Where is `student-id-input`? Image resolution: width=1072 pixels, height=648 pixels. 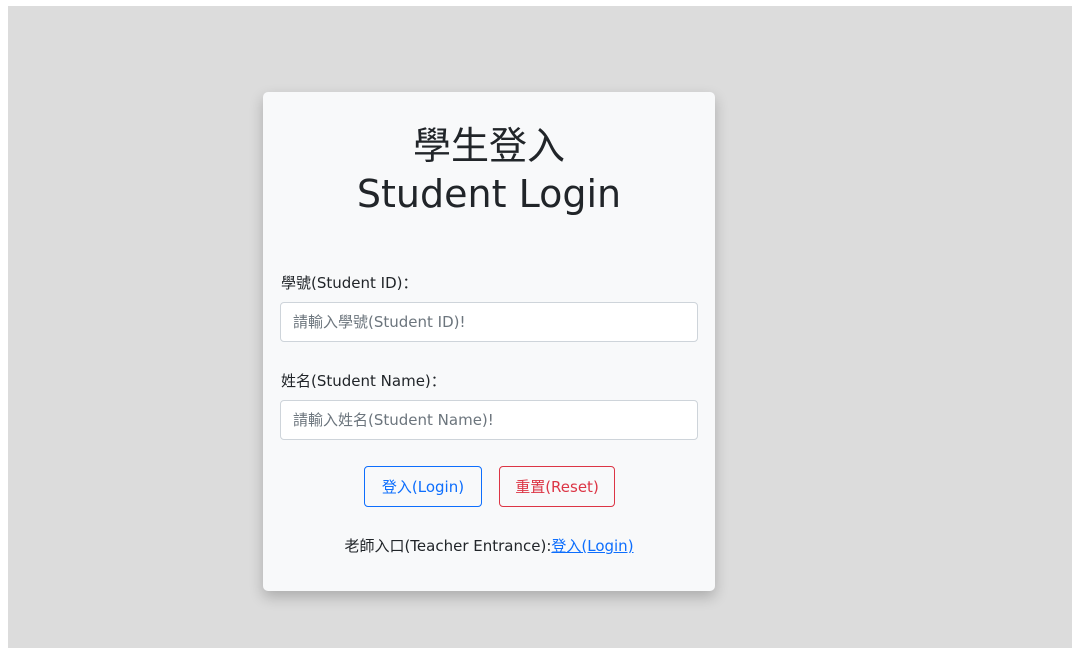
student-id-input is located at coordinates (489, 322).